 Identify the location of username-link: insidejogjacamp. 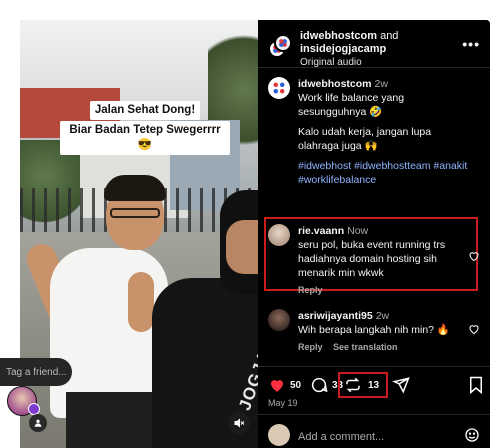
(343, 49).